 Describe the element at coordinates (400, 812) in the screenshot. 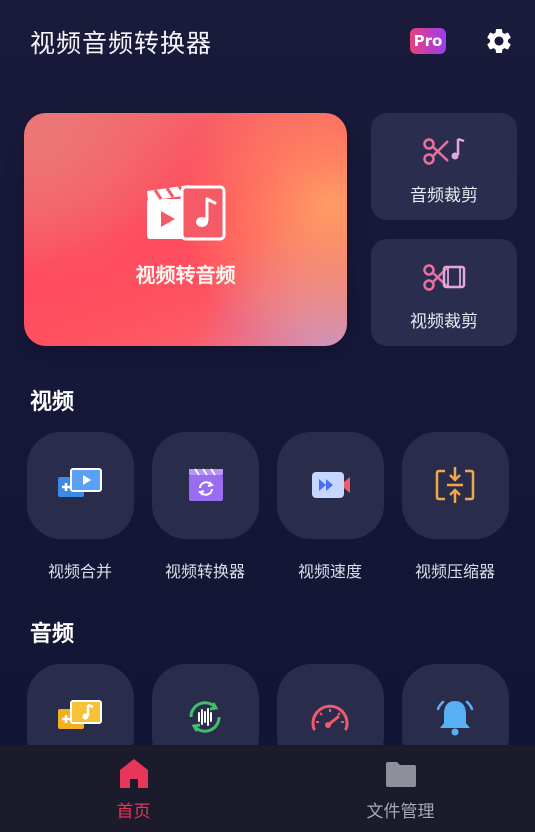

I see `nav-file-manager-label: 文件管理` at that location.